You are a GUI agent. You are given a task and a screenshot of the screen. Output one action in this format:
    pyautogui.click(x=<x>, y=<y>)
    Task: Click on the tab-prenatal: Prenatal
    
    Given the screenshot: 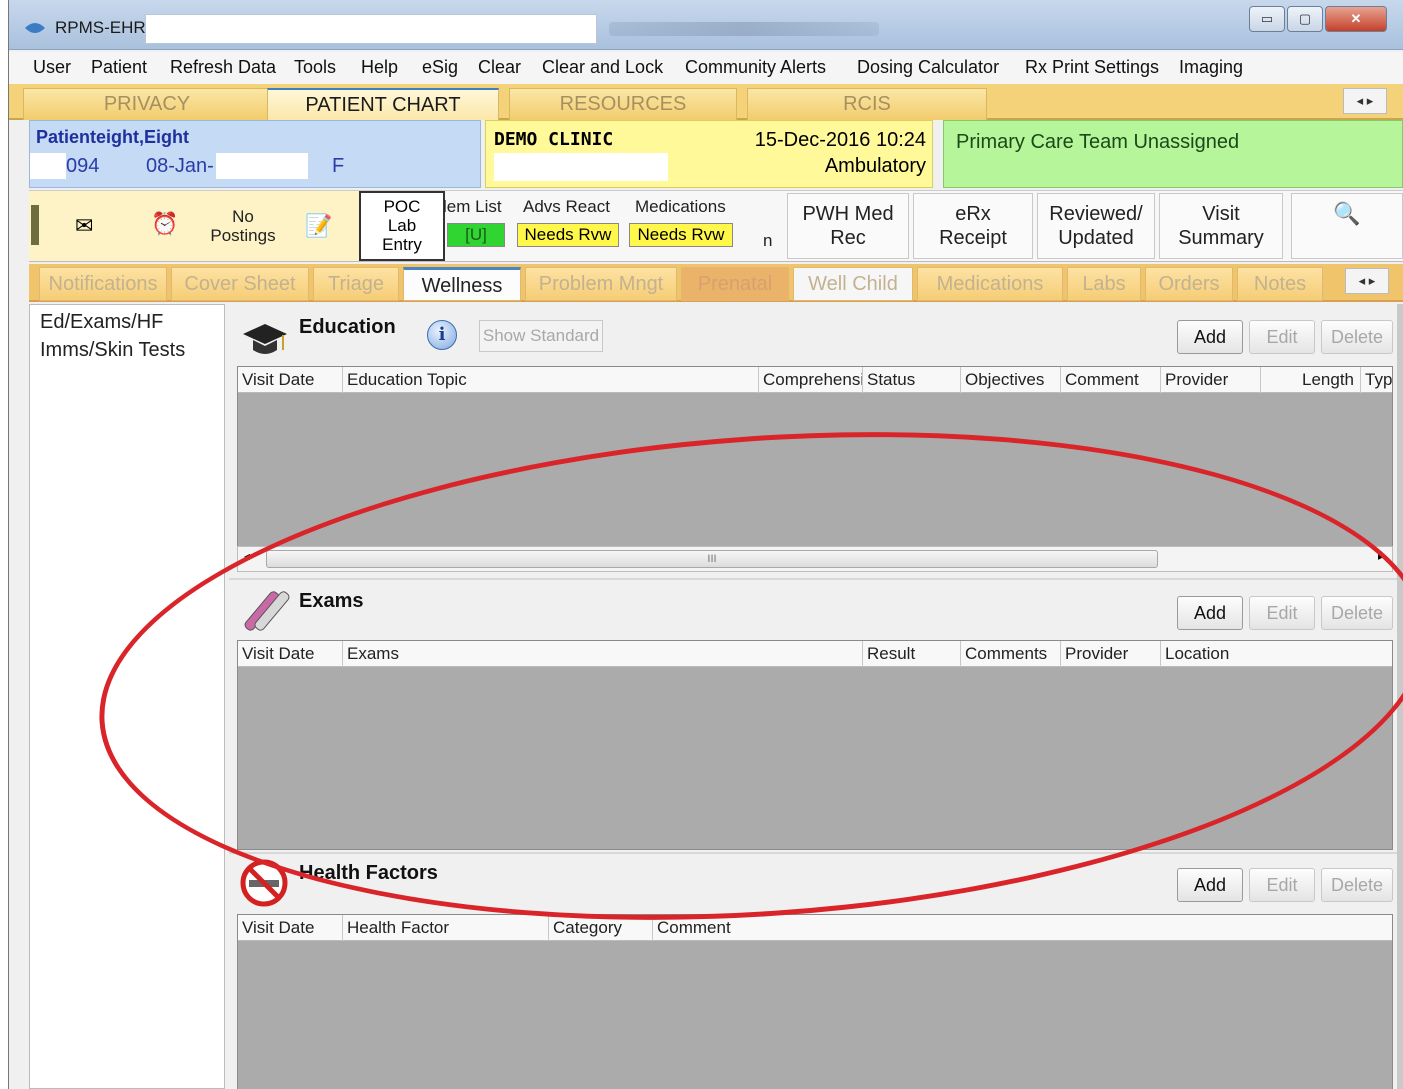 What is the action you would take?
    pyautogui.click(x=735, y=284)
    